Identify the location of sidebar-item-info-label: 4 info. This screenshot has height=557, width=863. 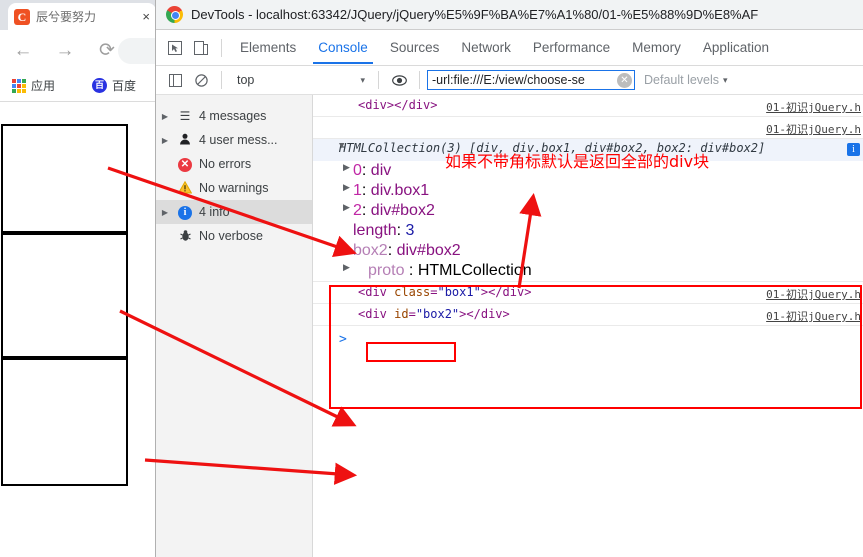
(214, 212).